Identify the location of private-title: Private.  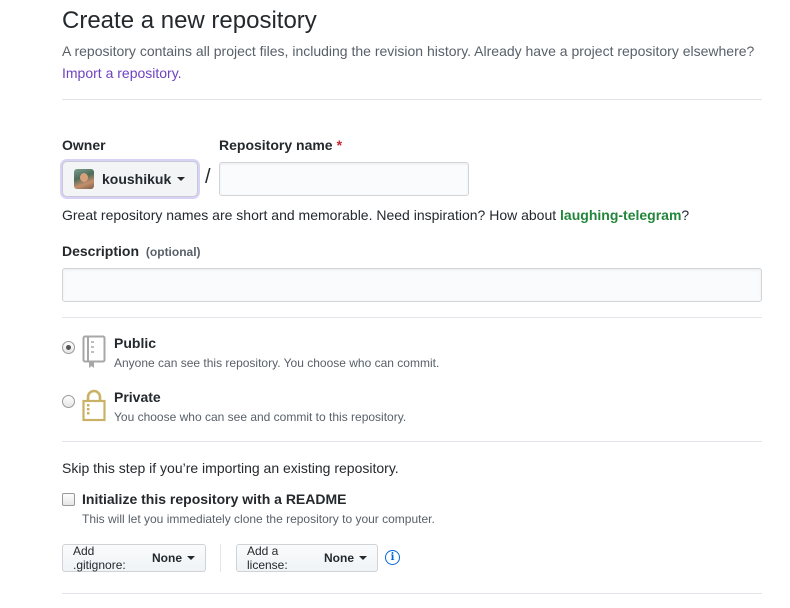
(137, 397).